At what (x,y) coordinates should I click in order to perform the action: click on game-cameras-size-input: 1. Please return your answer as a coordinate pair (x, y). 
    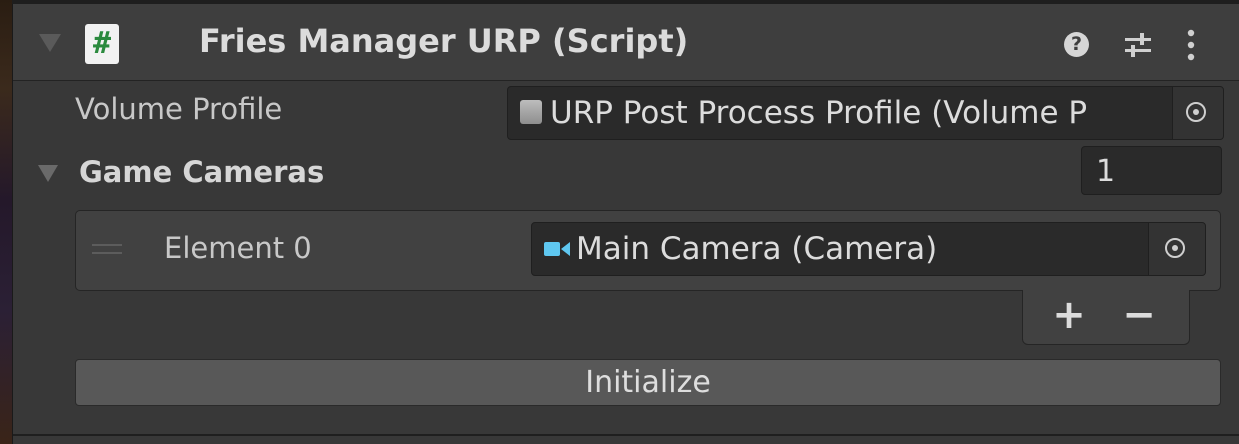
    Looking at the image, I should click on (1151, 170).